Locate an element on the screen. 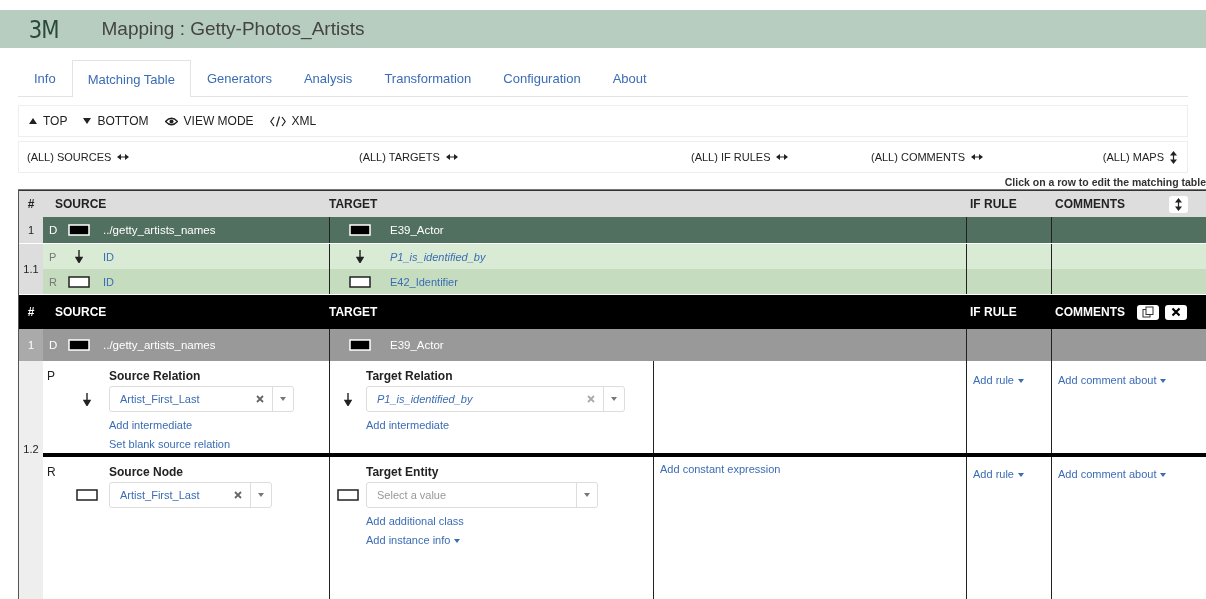  tab: Generators is located at coordinates (239, 78).